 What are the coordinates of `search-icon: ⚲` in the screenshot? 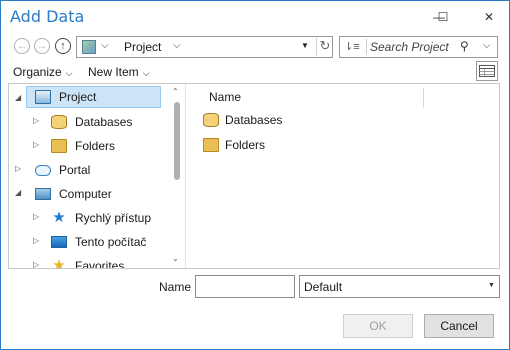 It's located at (464, 46).